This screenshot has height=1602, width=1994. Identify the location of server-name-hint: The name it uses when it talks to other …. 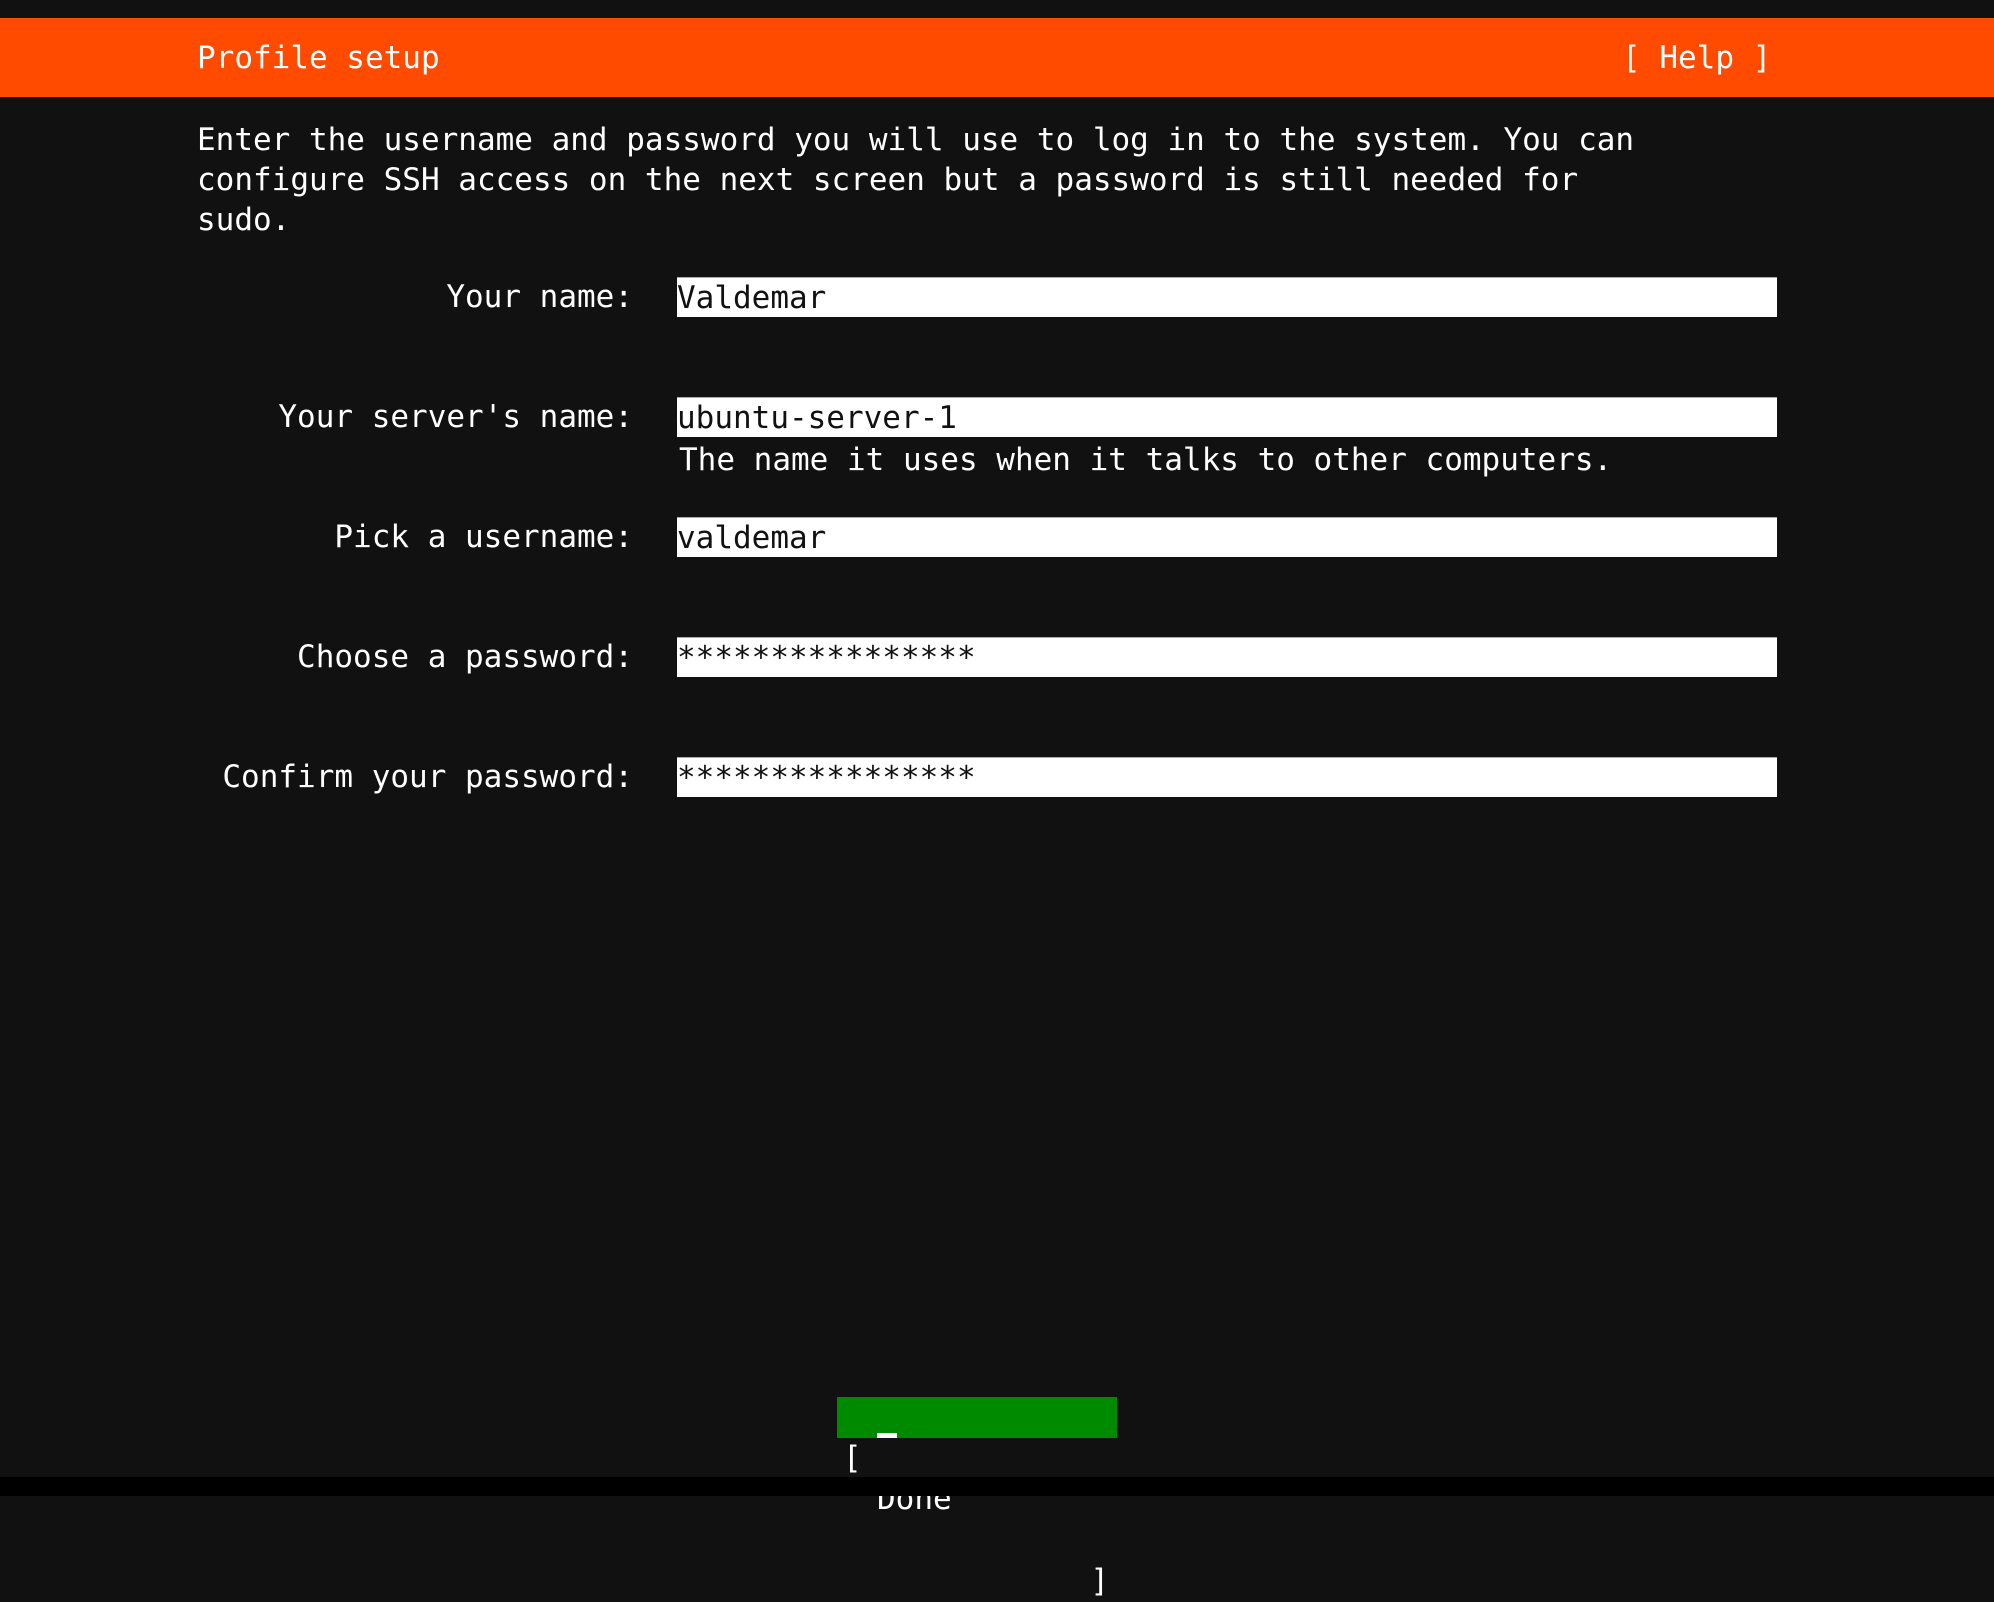
(1146, 460).